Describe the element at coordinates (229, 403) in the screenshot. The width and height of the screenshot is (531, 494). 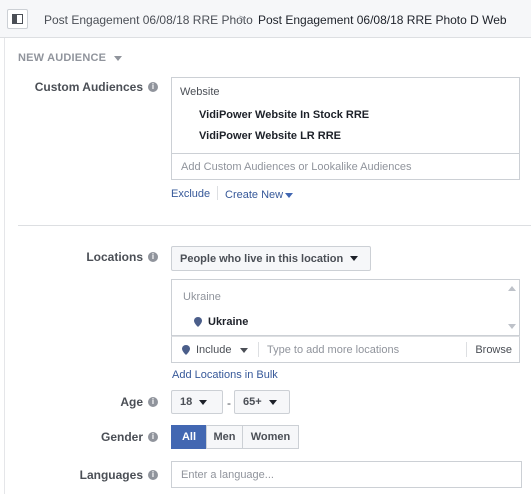
I see `age-range-dash: -` at that location.